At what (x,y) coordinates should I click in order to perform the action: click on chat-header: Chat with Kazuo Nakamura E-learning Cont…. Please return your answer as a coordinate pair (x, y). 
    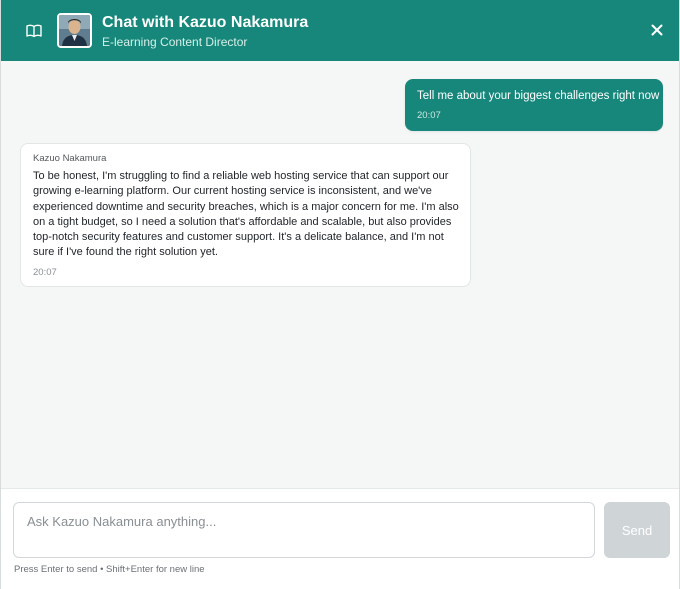
    Looking at the image, I should click on (340, 30).